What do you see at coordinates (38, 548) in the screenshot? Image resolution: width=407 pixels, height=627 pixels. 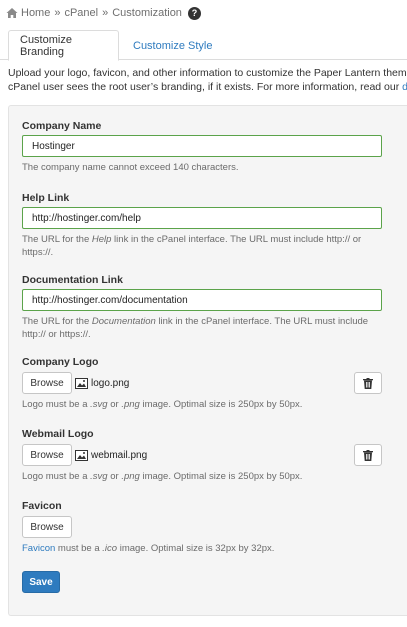 I see `favicon-info-link: Favicon` at bounding box center [38, 548].